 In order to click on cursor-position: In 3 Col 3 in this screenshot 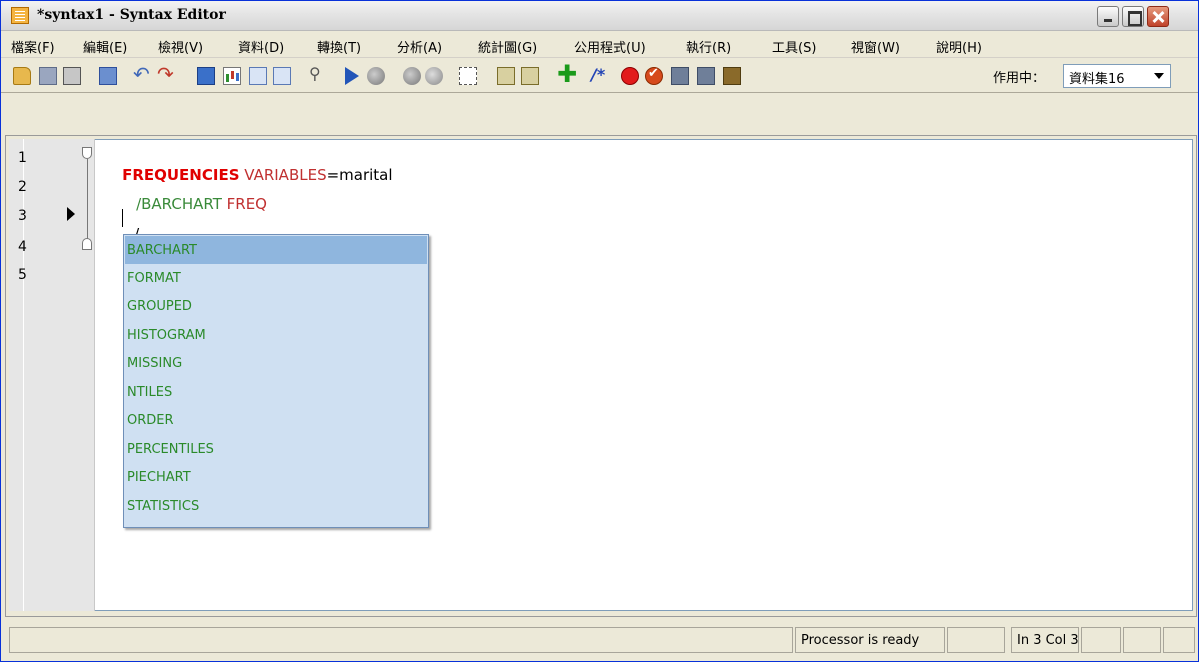, I will do `click(1045, 640)`.